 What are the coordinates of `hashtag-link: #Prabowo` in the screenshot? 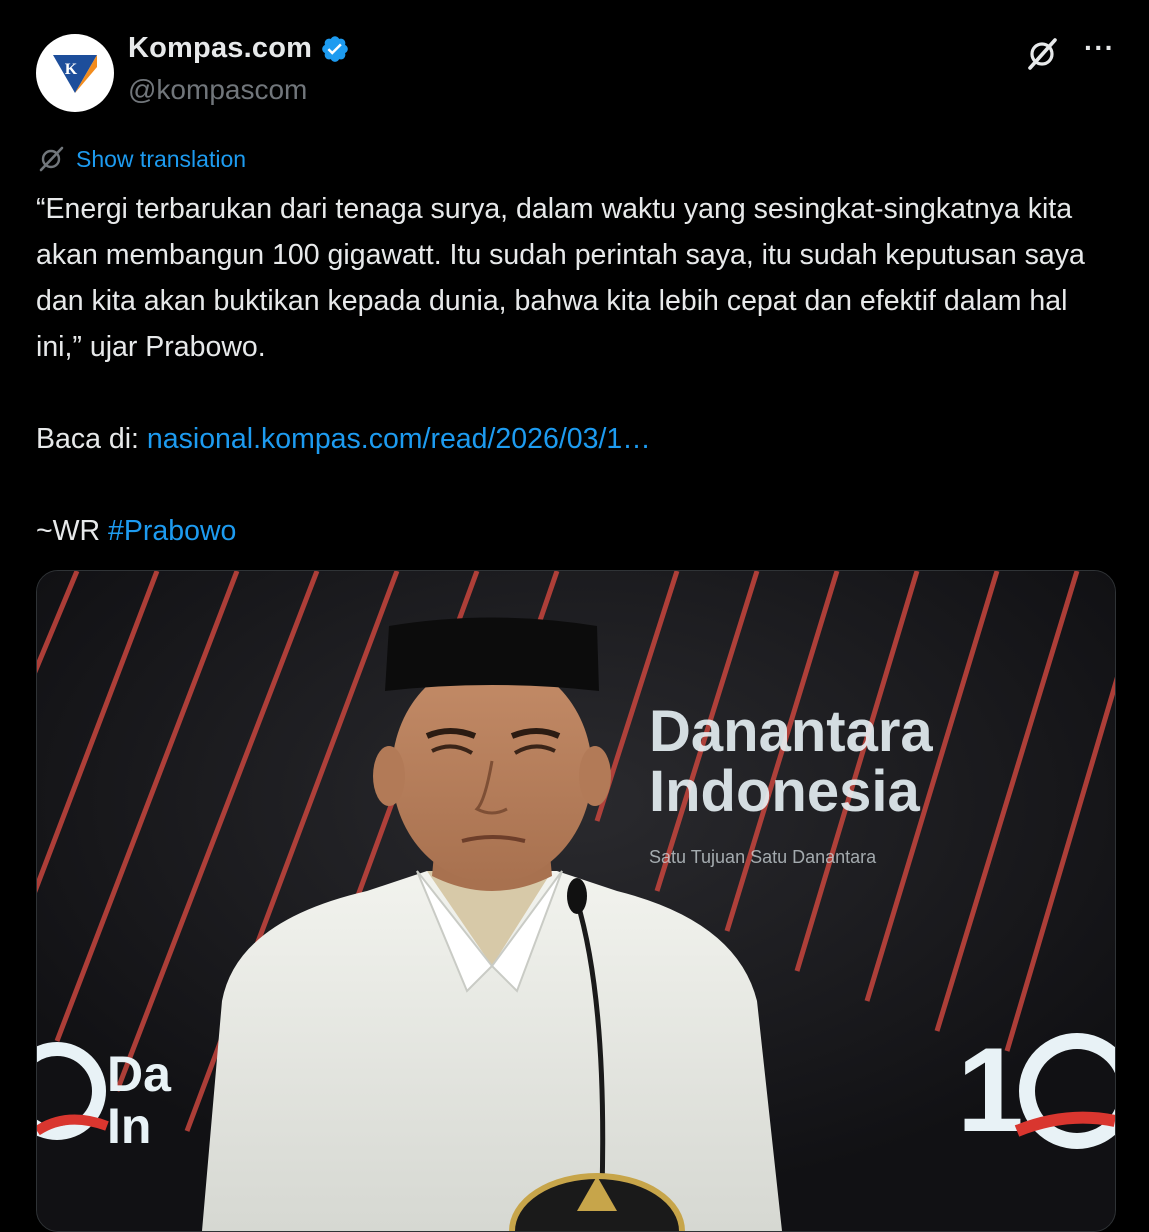 It's located at (172, 531).